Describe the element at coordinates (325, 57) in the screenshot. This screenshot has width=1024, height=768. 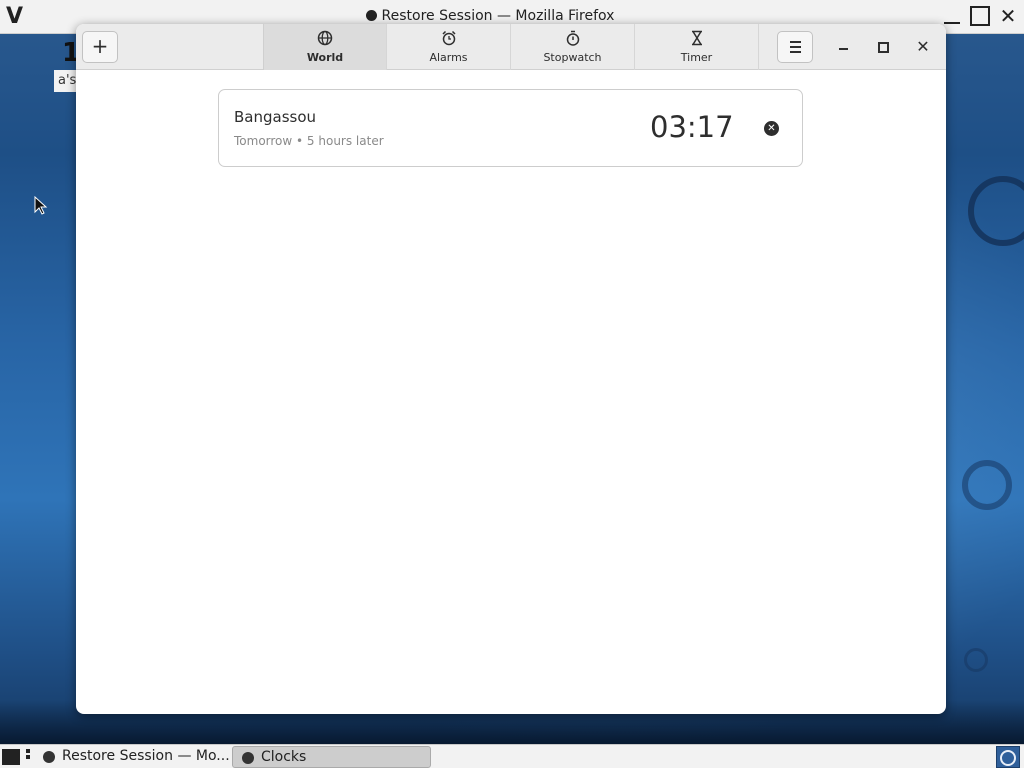
I see `tab-label: World` at that location.